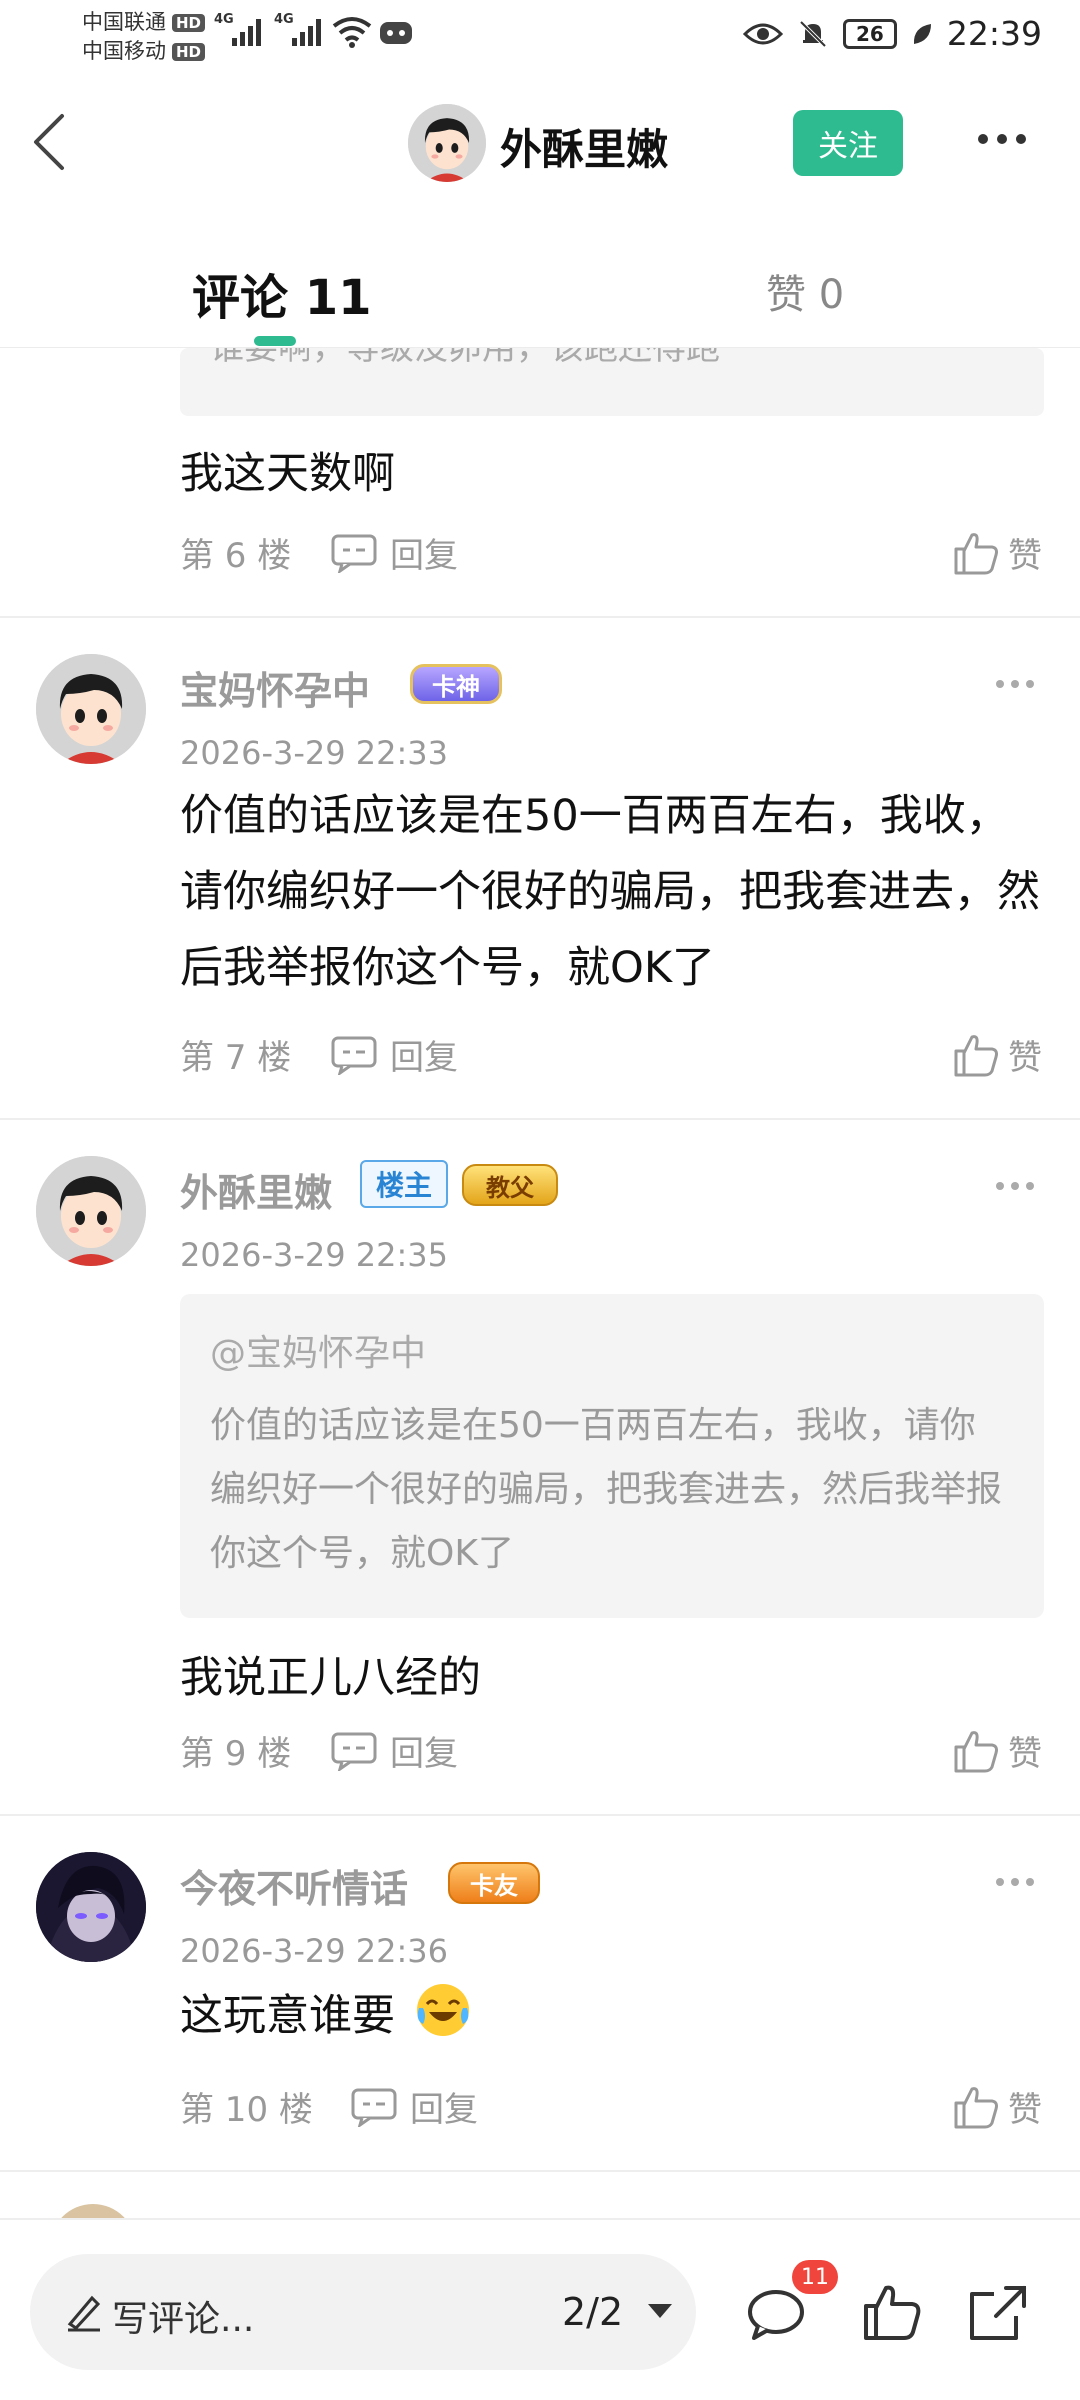 The width and height of the screenshot is (1080, 2400). What do you see at coordinates (813, 33) in the screenshot?
I see `mute-bell-icon` at bounding box center [813, 33].